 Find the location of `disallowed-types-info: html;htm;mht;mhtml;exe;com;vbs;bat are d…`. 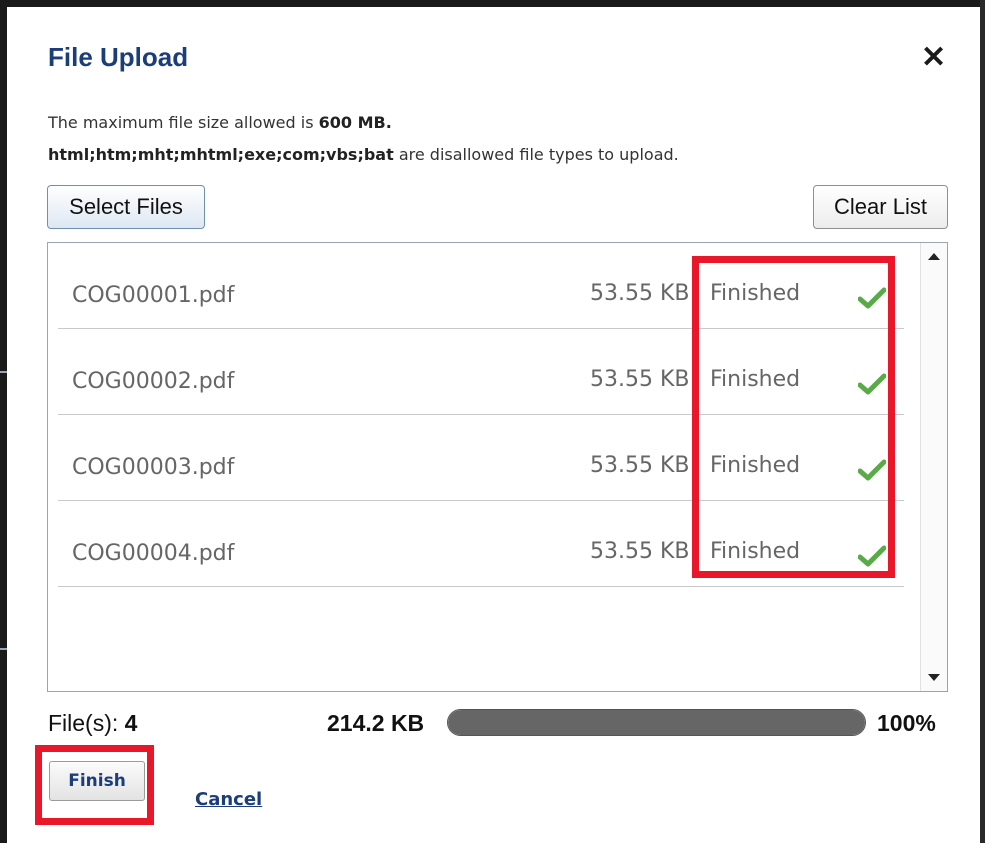

disallowed-types-info: html;htm;mht;mhtml;exe;com;vbs;bat are d… is located at coordinates (363, 154).